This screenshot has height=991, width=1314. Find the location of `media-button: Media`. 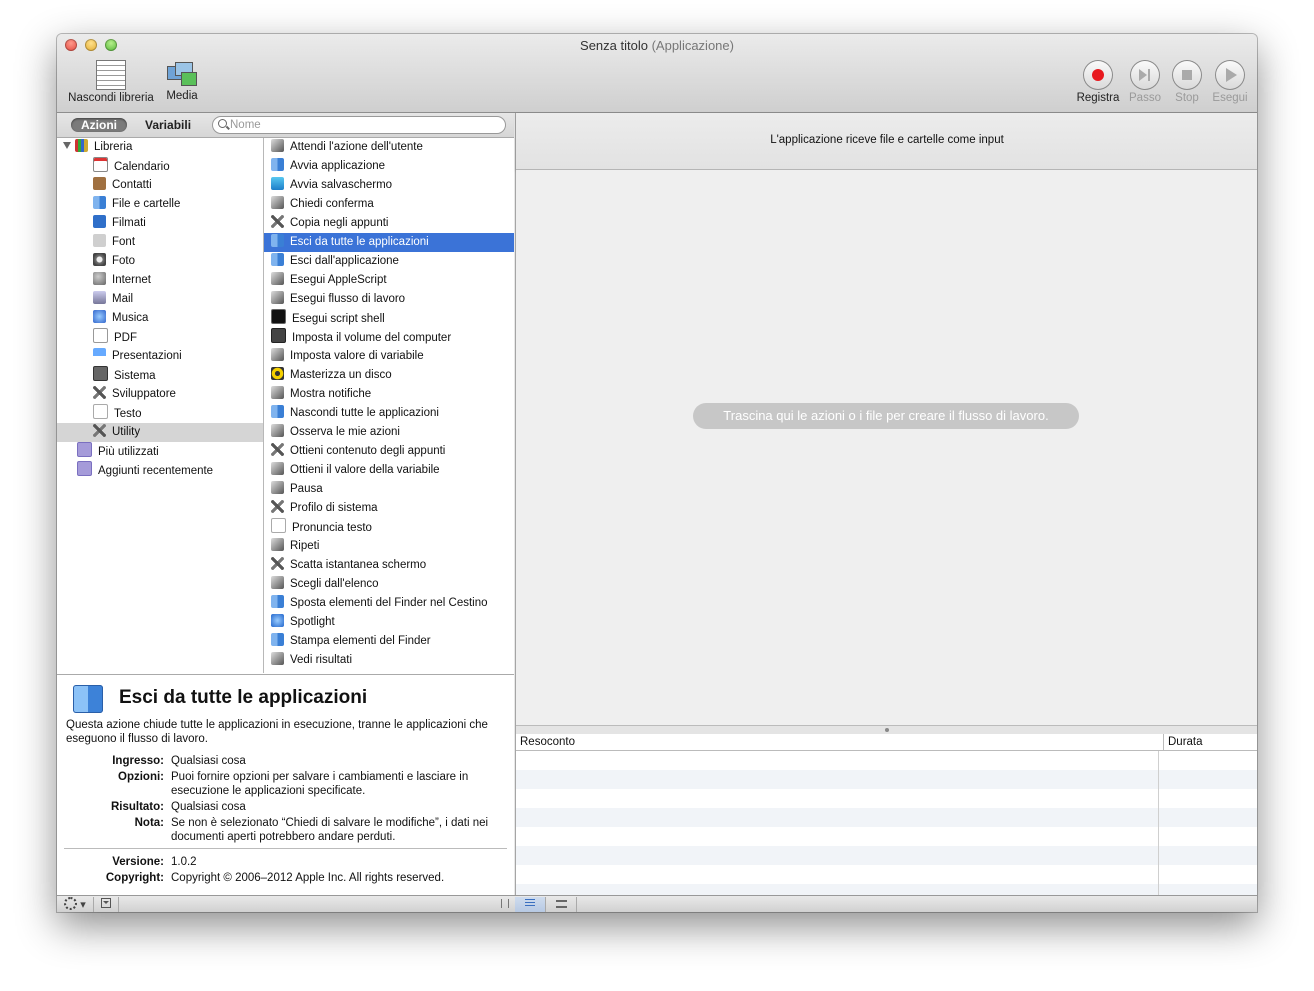

media-button: Media is located at coordinates (182, 81).